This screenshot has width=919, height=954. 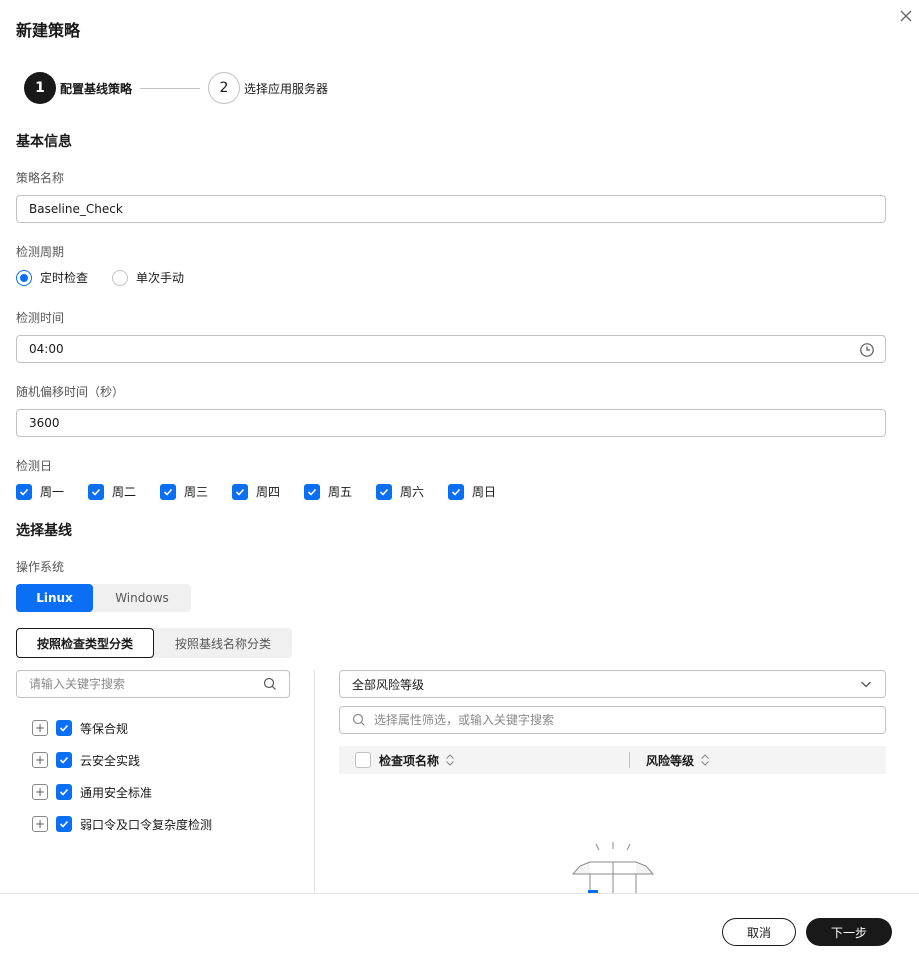 What do you see at coordinates (906, 16) in the screenshot?
I see `close-icon` at bounding box center [906, 16].